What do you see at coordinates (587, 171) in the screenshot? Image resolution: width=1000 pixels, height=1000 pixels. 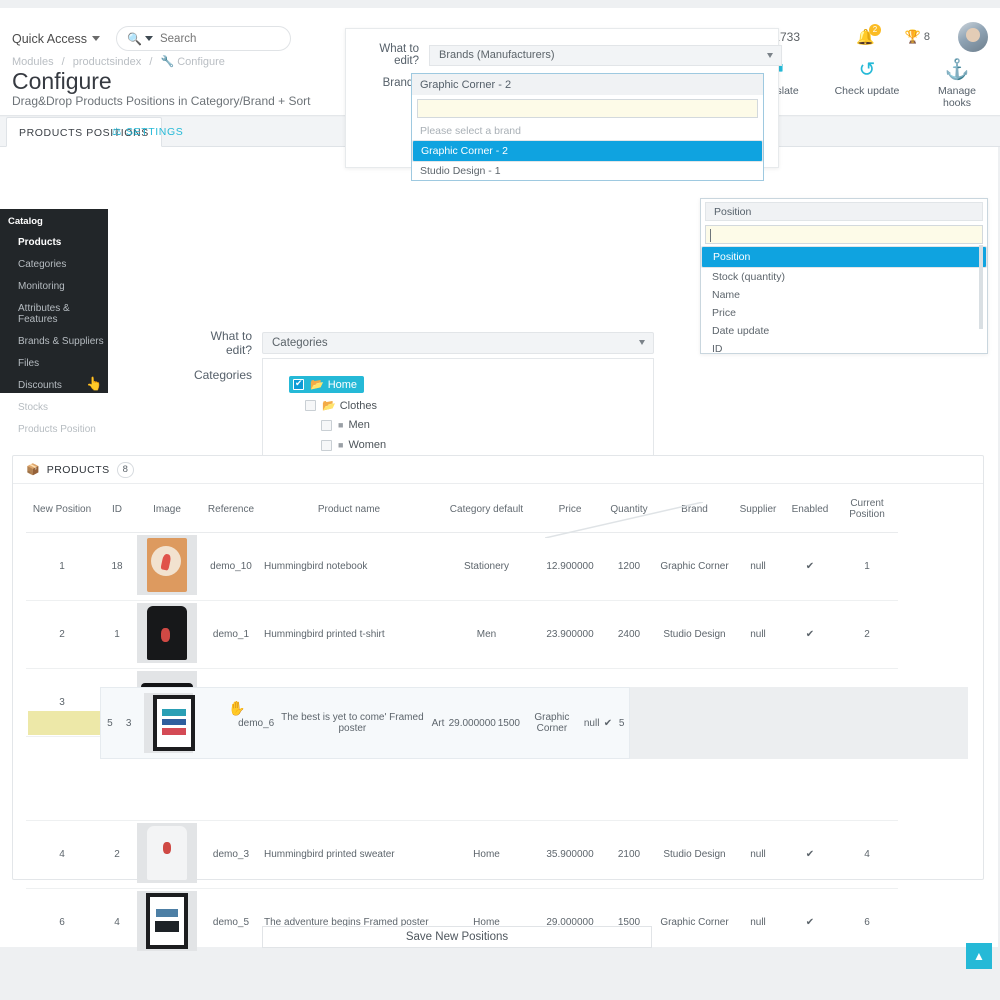 I see `brands-option-studio-design: Studio Design - 1` at bounding box center [587, 171].